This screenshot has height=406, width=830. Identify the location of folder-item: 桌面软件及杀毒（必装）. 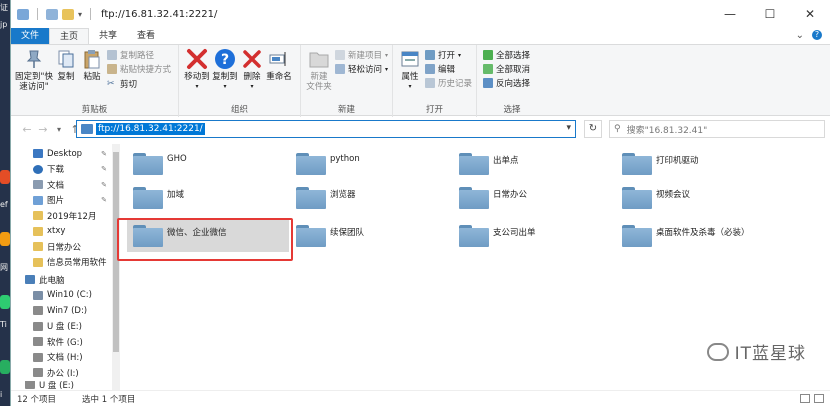
(697, 236).